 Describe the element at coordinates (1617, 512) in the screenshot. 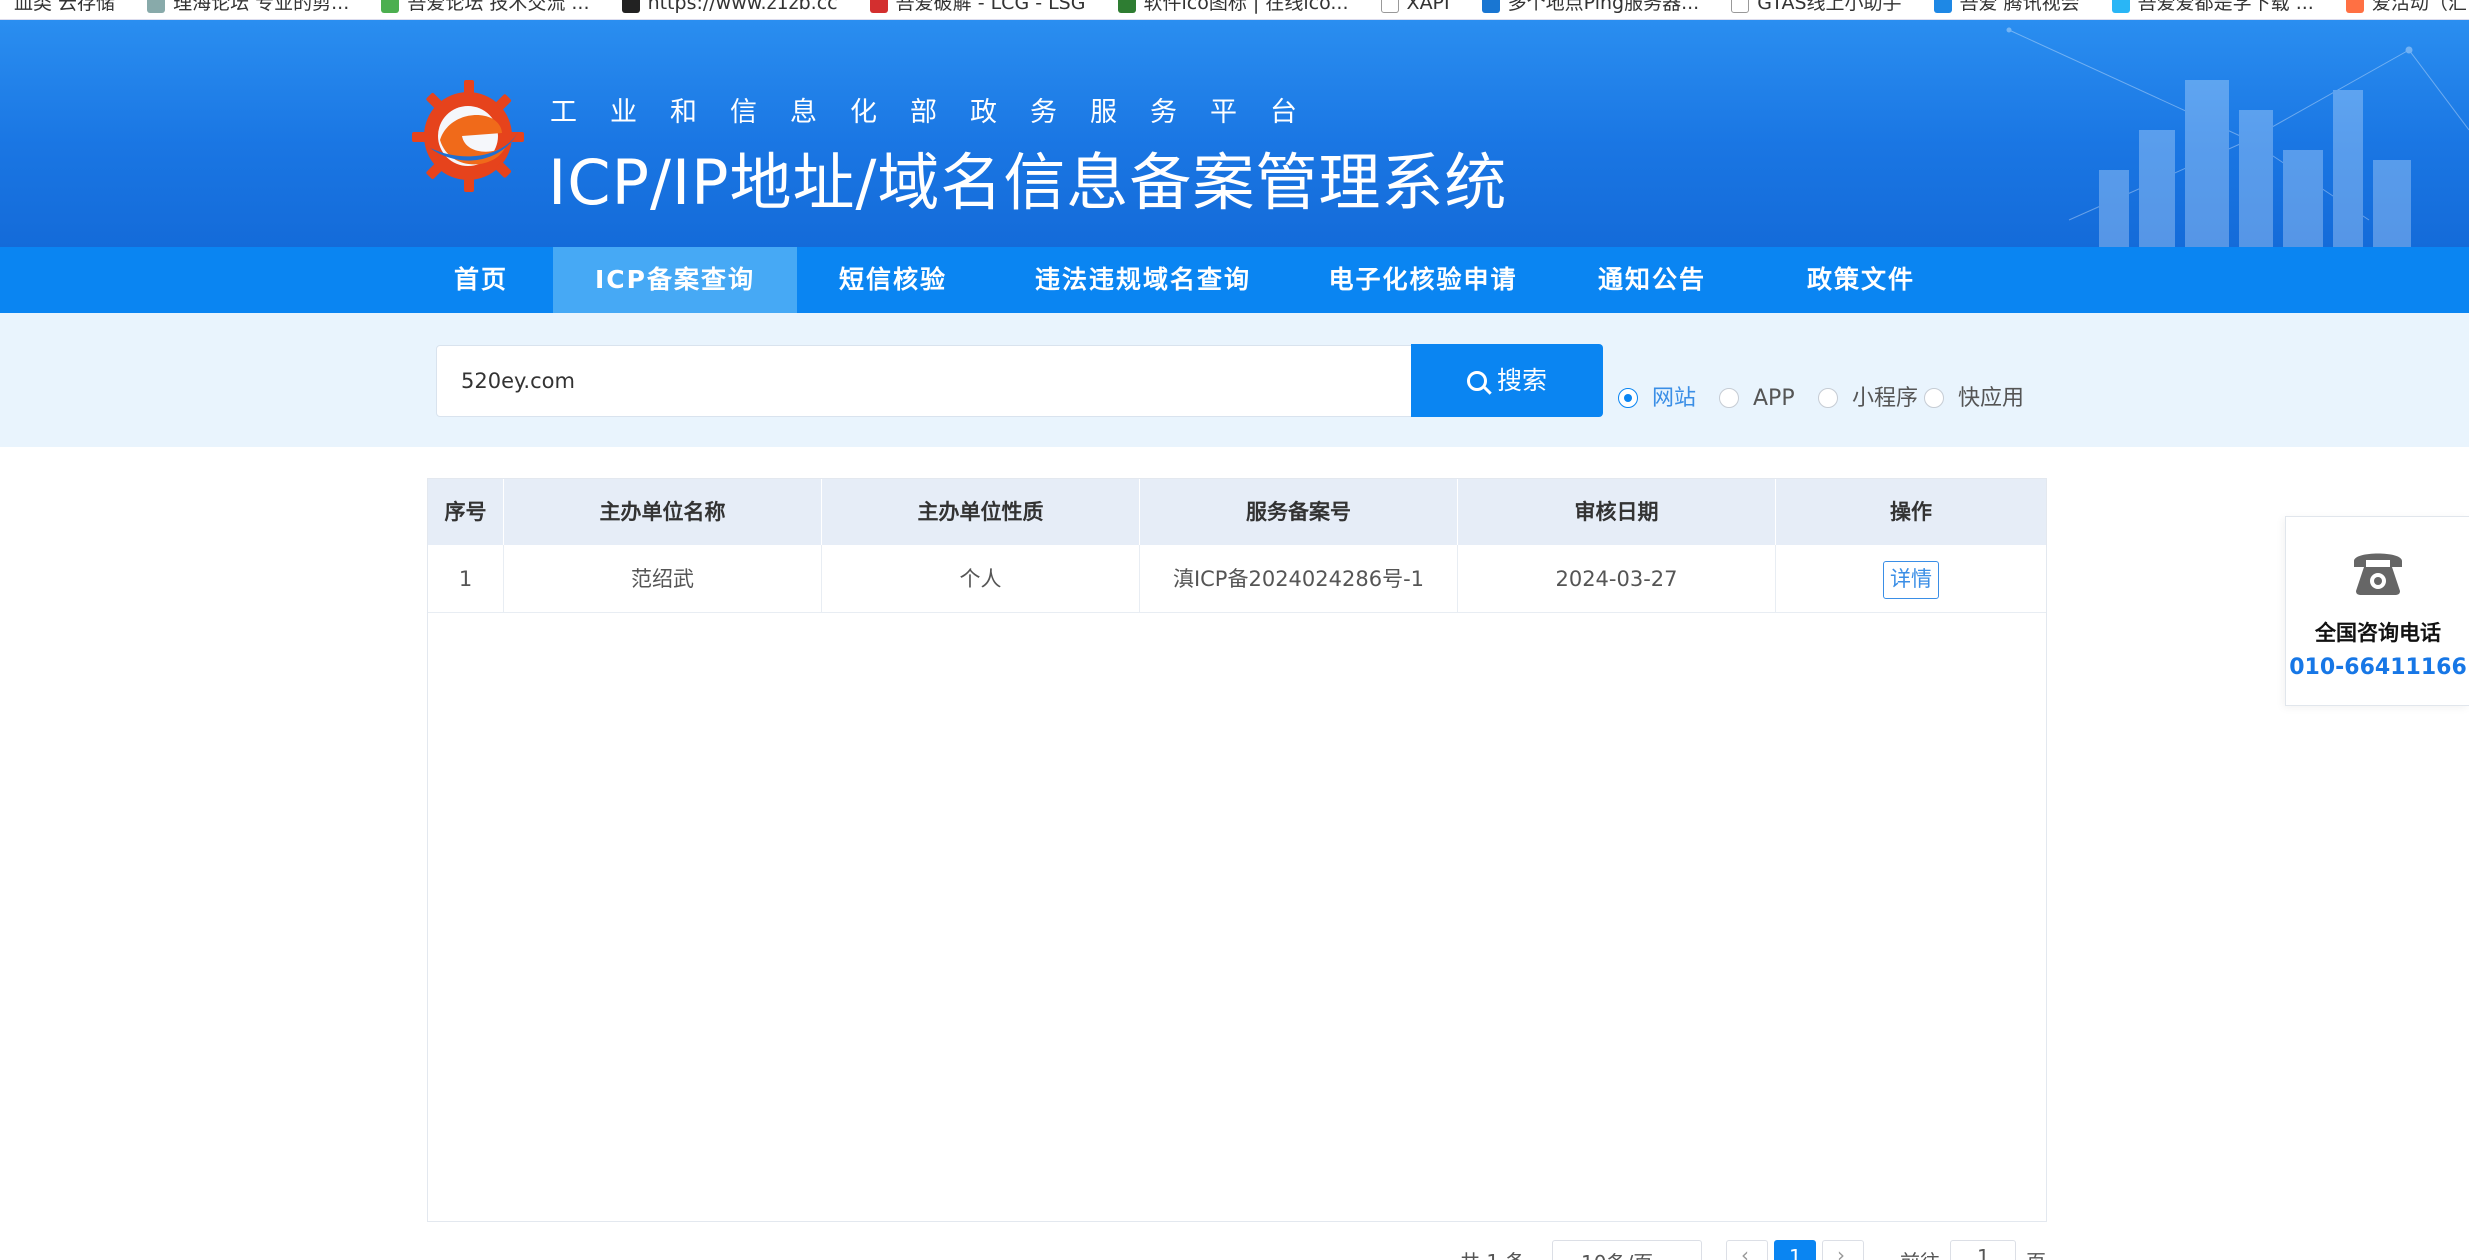

I see `column-header: 审核日期` at that location.